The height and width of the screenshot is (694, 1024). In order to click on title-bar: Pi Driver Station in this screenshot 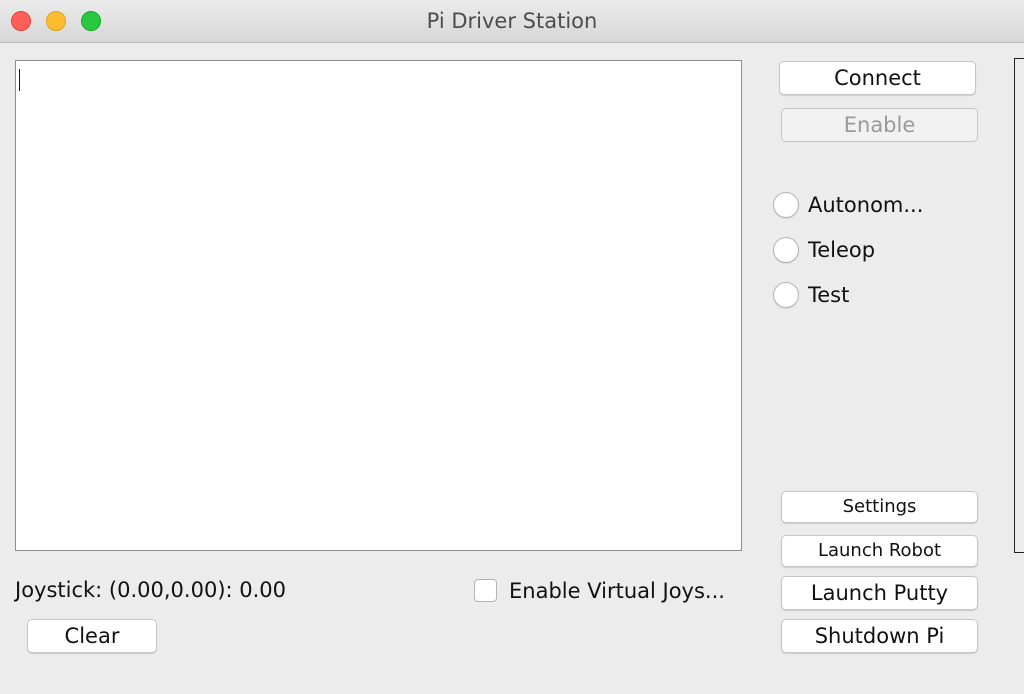, I will do `click(512, 21)`.